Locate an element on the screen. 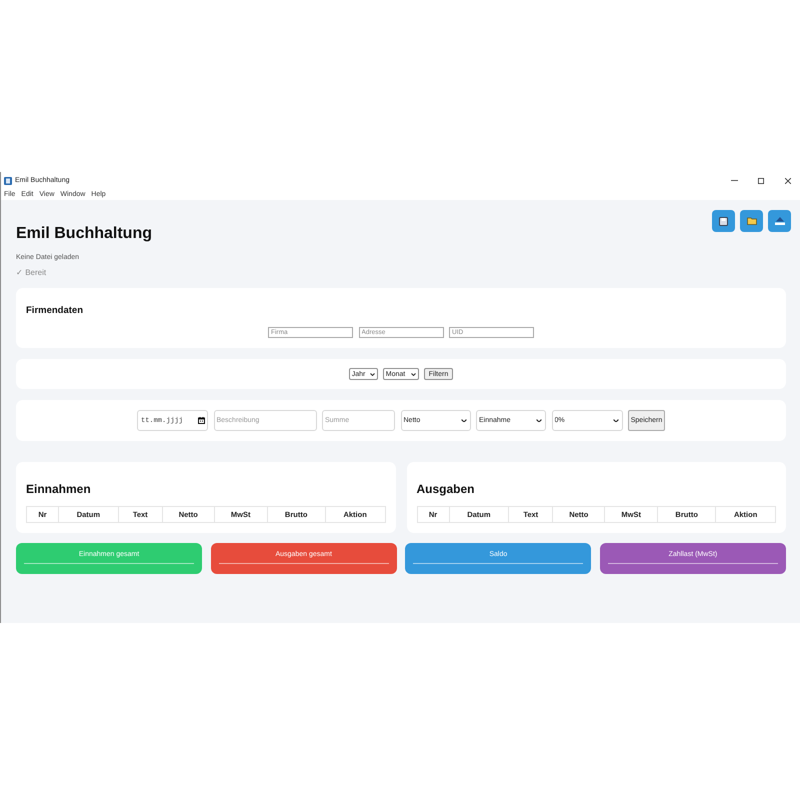 The width and height of the screenshot is (800, 800). app-title: Emil Buchhaltung is located at coordinates (84, 234).